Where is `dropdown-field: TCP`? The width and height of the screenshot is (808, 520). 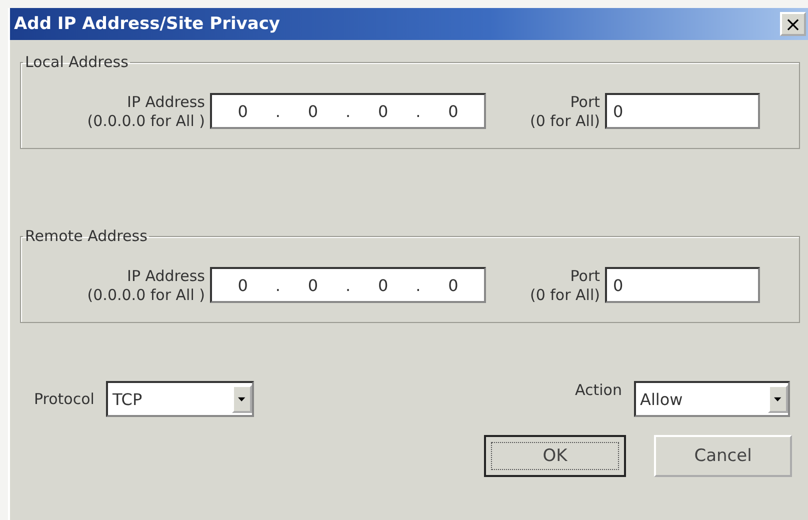 dropdown-field: TCP is located at coordinates (180, 399).